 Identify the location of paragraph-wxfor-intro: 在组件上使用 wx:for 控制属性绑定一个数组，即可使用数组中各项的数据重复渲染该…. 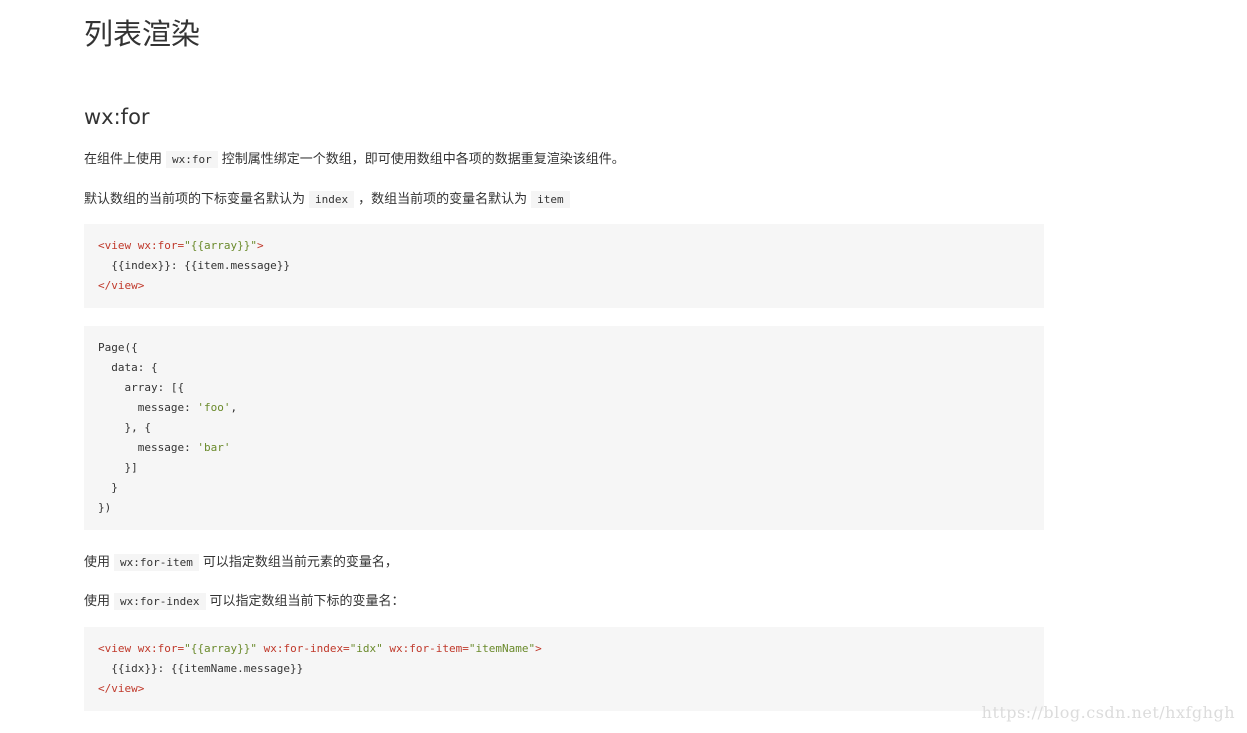
(354, 160).